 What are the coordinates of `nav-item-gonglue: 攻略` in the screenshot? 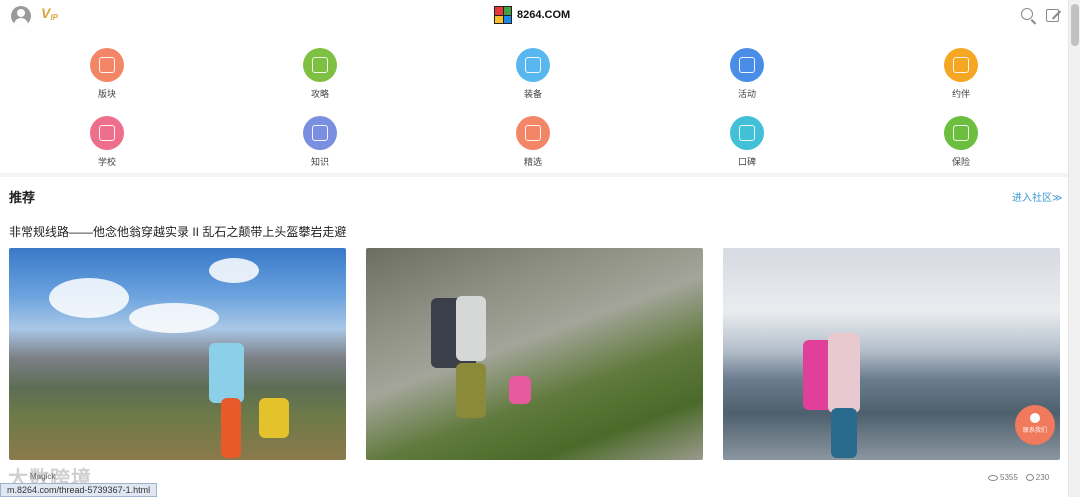 It's located at (320, 74).